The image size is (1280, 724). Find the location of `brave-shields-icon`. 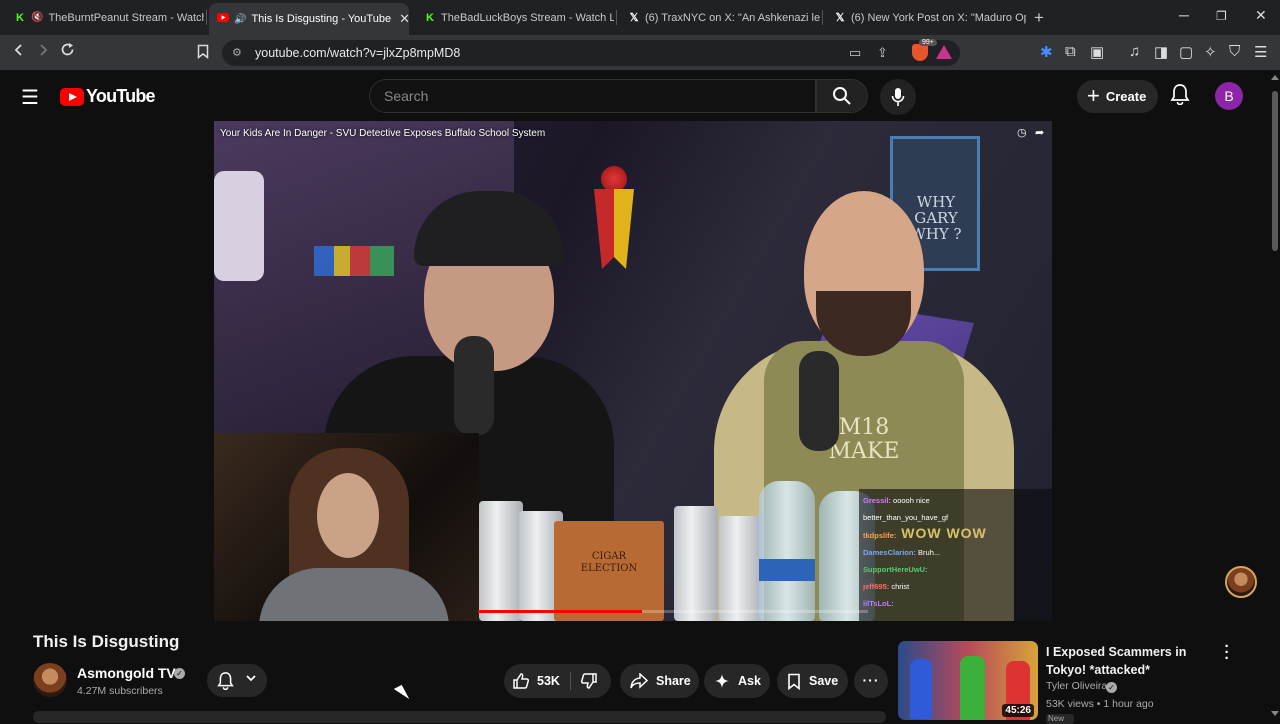

brave-shields-icon is located at coordinates (920, 52).